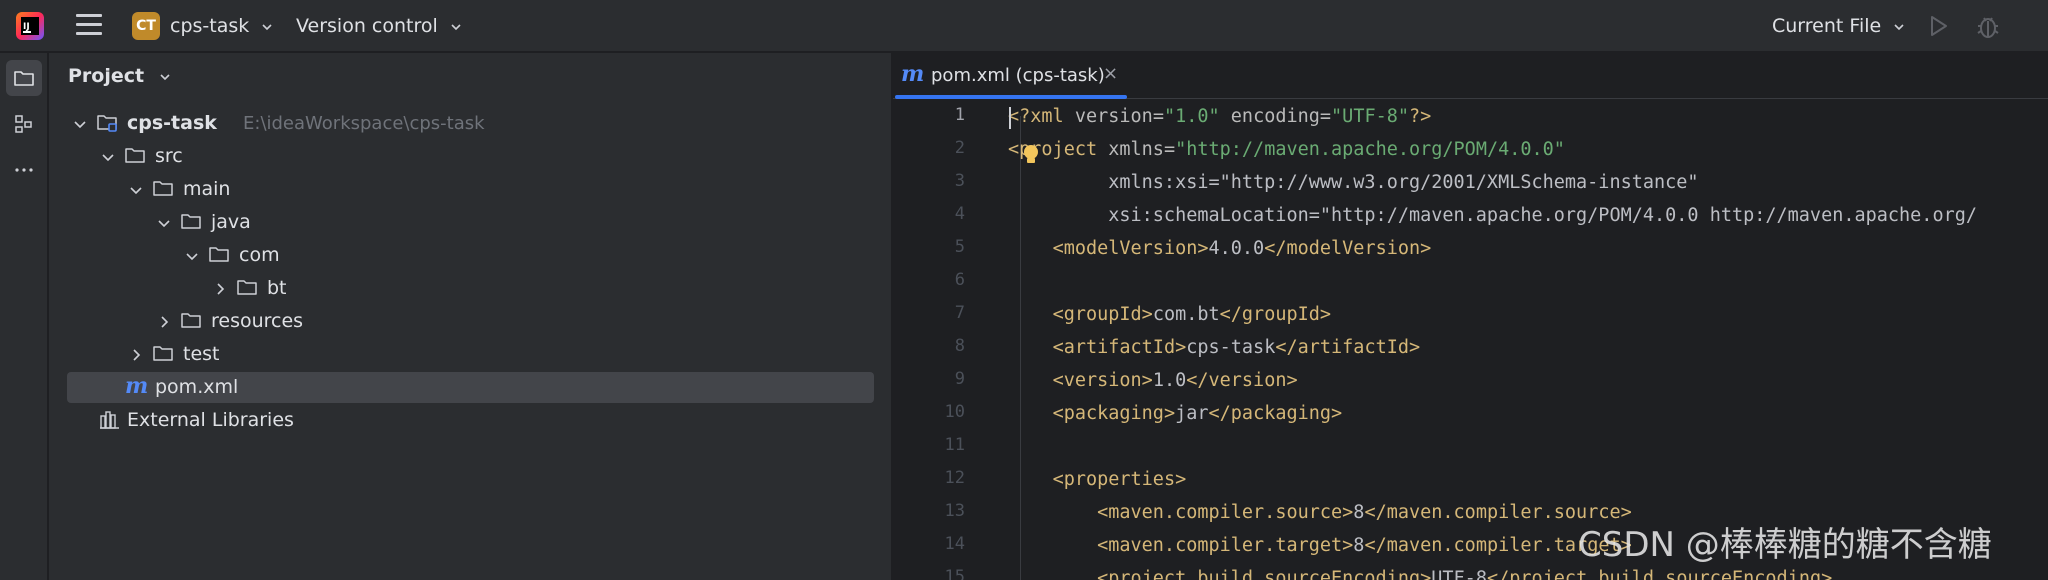 The height and width of the screenshot is (580, 2048). I want to click on tree-item-test: test, so click(470, 354).